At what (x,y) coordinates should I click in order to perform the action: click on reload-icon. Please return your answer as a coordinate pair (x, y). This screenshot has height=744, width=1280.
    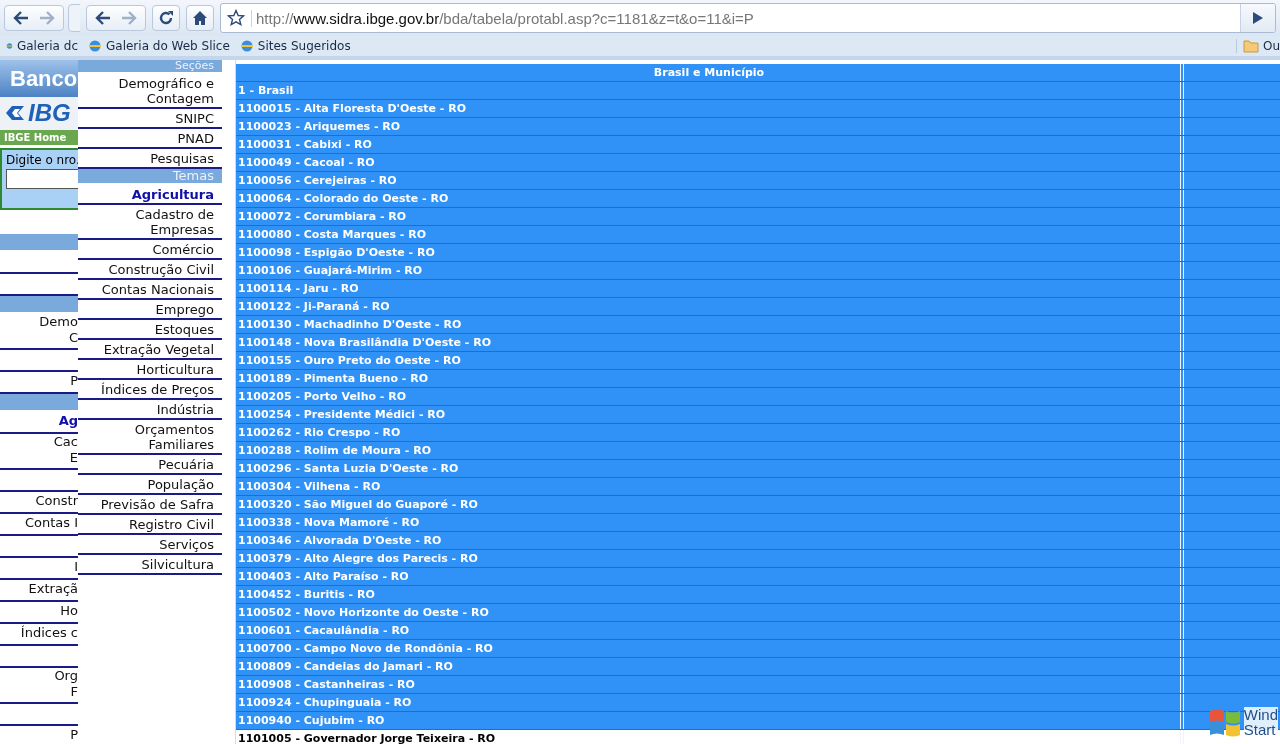
    Looking at the image, I should click on (166, 18).